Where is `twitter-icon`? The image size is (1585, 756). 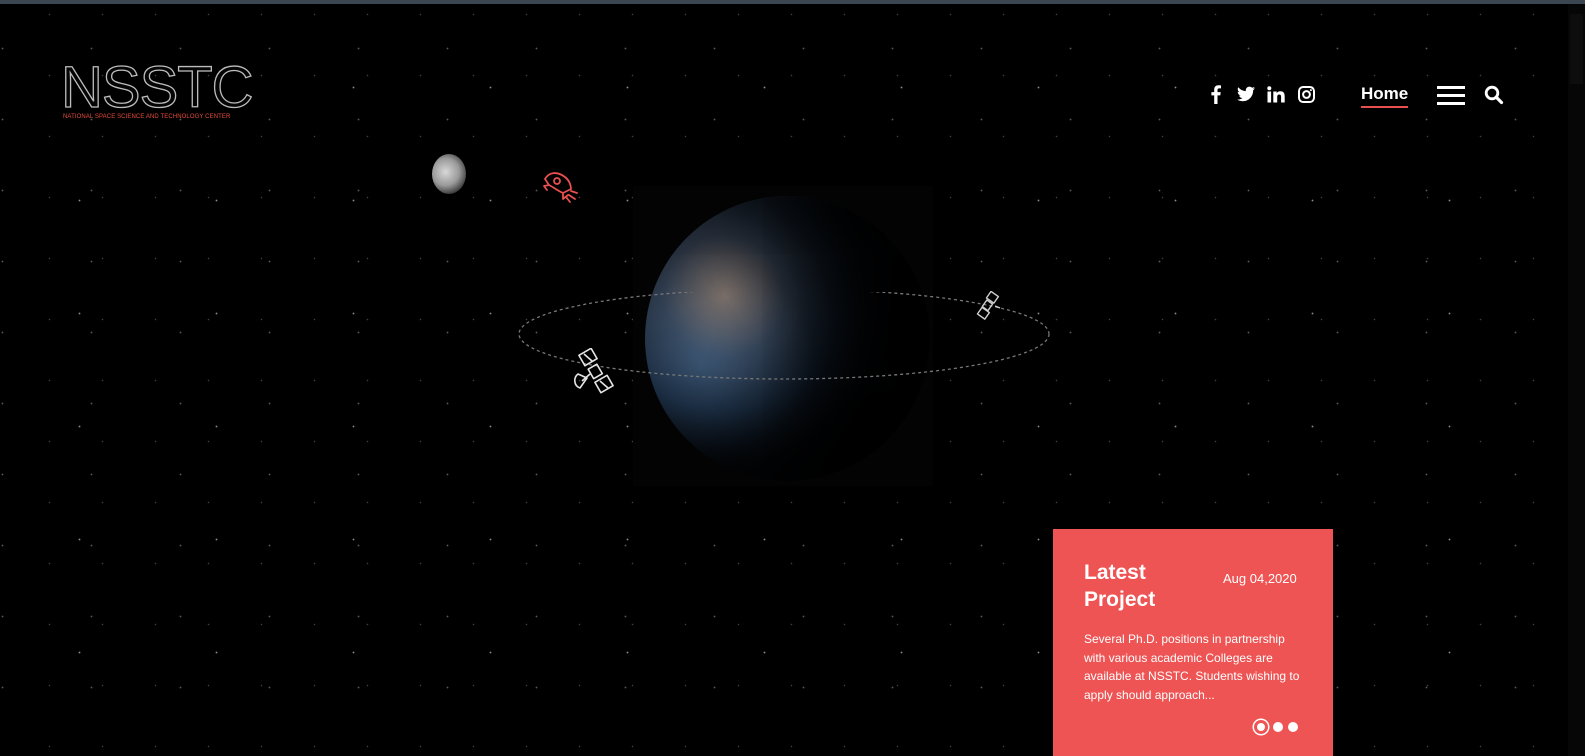
twitter-icon is located at coordinates (1246, 94).